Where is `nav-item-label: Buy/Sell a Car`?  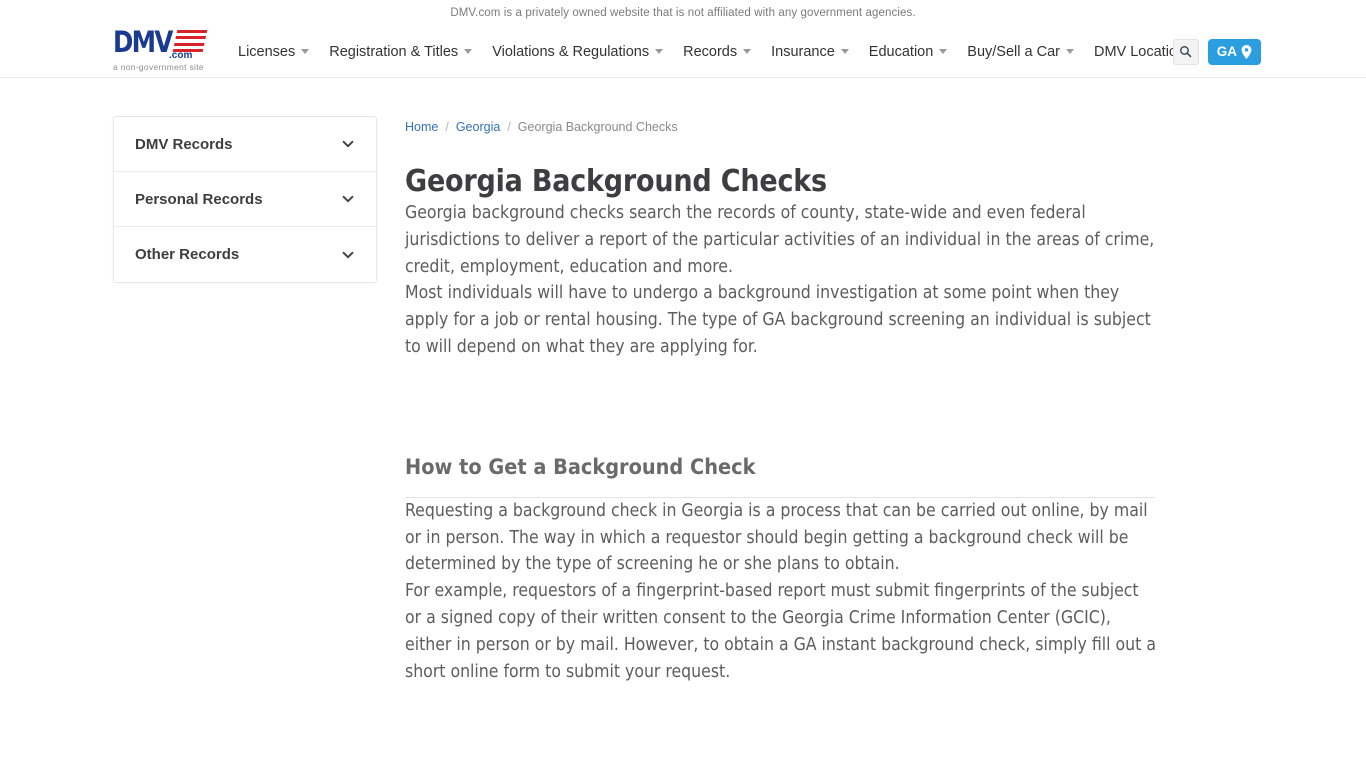 nav-item-label: Buy/Sell a Car is located at coordinates (1013, 51).